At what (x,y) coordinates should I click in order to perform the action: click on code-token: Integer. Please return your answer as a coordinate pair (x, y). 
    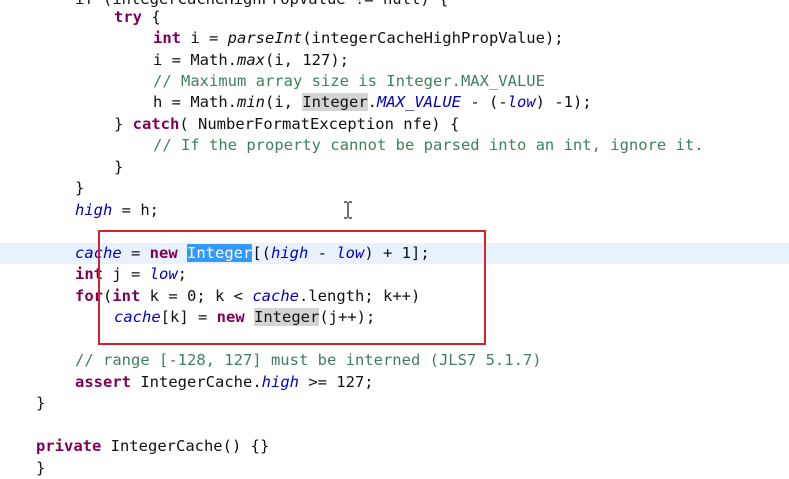
    Looking at the image, I should click on (335, 102).